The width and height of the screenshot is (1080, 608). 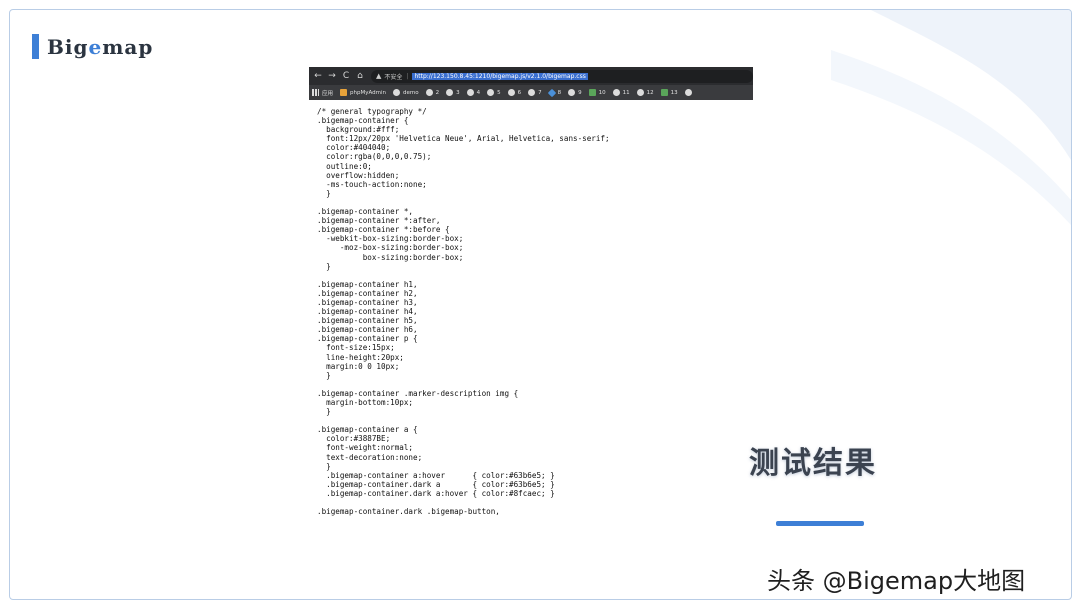 What do you see at coordinates (372, 184) in the screenshot?
I see `code-line: -ms-touch-action:none;` at bounding box center [372, 184].